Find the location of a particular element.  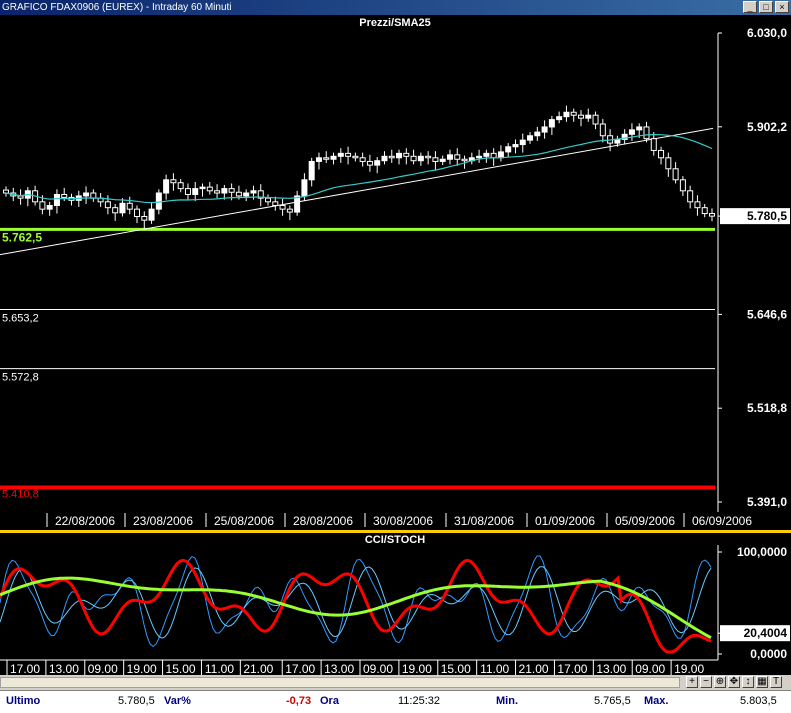

level-label: 5.653,2 is located at coordinates (20, 319).